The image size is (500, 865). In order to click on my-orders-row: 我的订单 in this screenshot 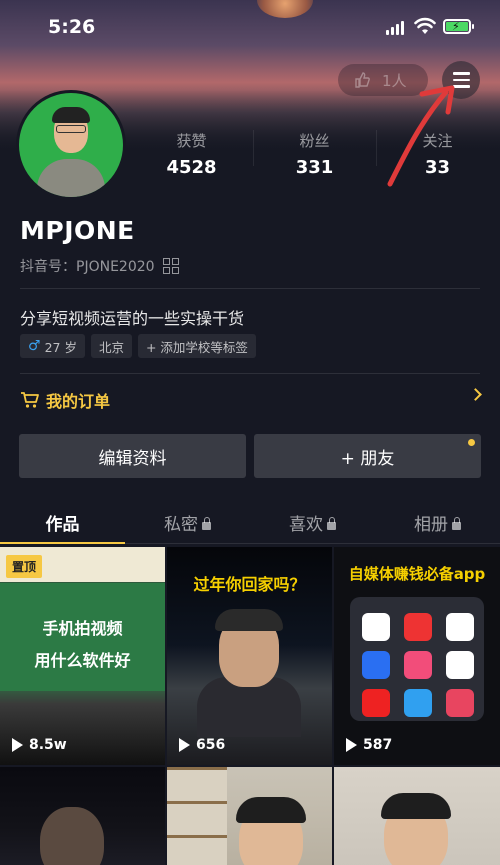, I will do `click(251, 400)`.